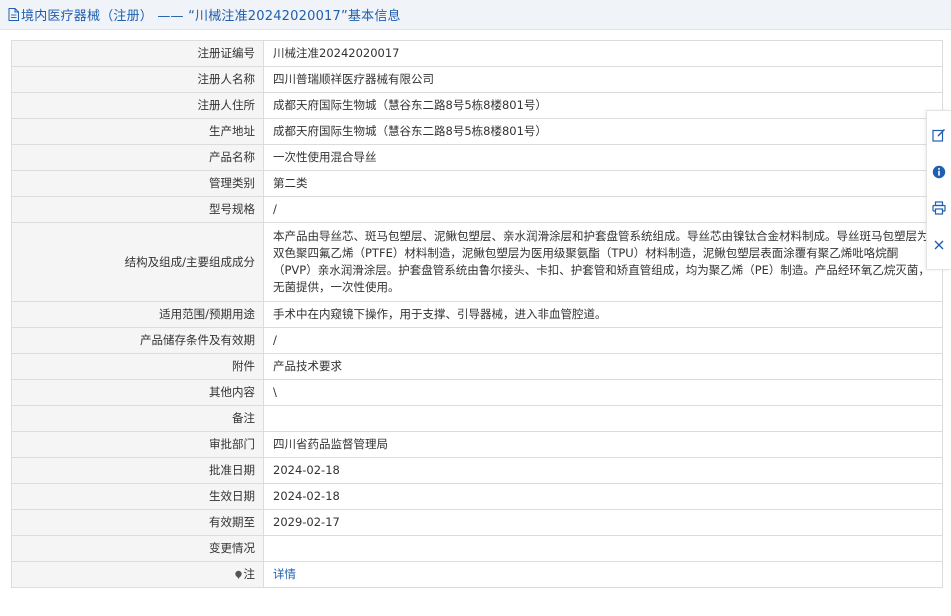 This screenshot has width=951, height=616. I want to click on side-toolbar, so click(938, 190).